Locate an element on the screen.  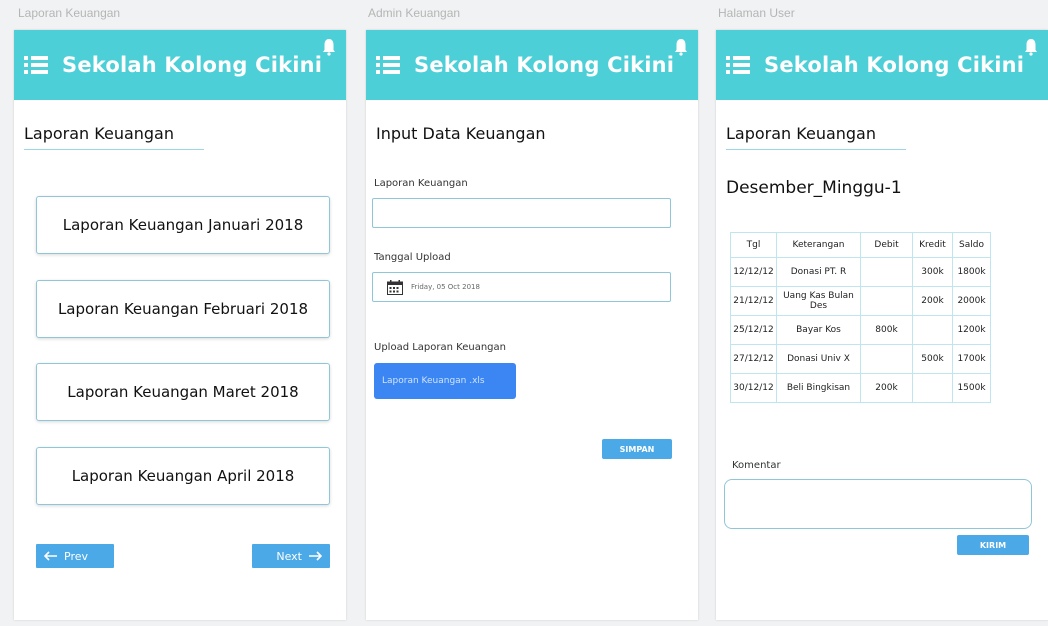
cell-tgl: 27/12/12 is located at coordinates (753, 359).